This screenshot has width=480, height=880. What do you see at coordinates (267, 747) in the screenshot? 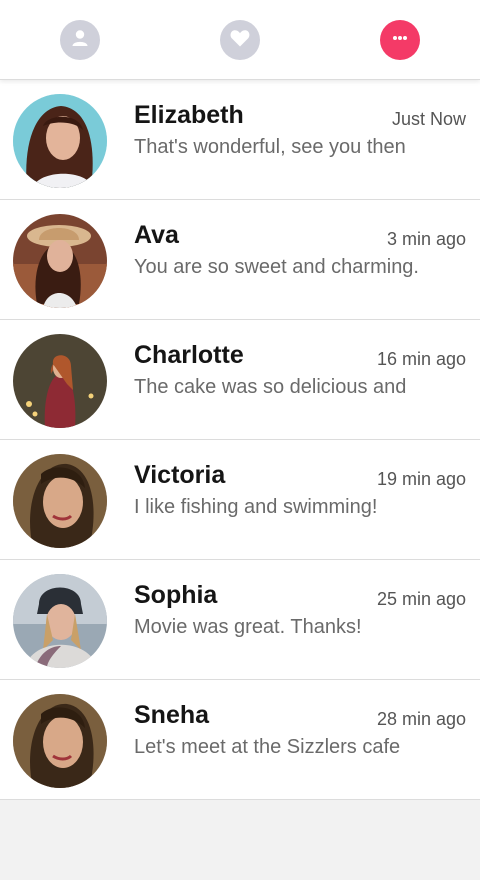
I see `message-preview: Let's meet at the Sizzlers cafe` at bounding box center [267, 747].